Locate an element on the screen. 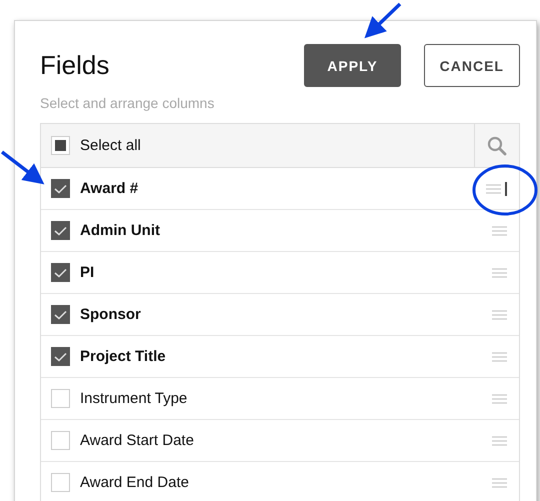 The width and height of the screenshot is (540, 501). field-label: Award # is located at coordinates (110, 188).